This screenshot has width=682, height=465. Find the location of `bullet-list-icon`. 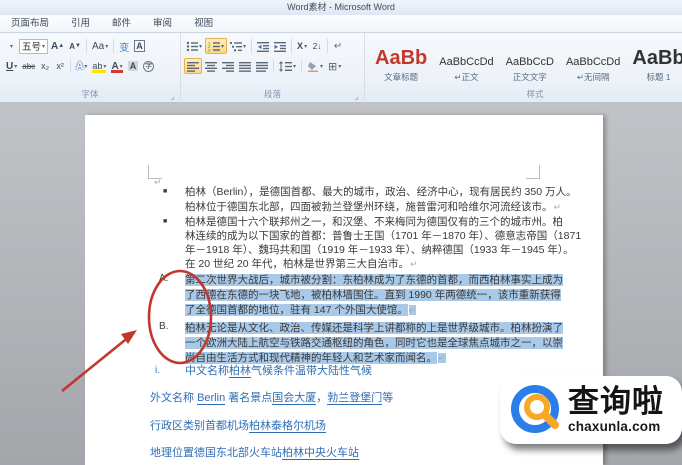

bullet-list-icon is located at coordinates (192, 46).